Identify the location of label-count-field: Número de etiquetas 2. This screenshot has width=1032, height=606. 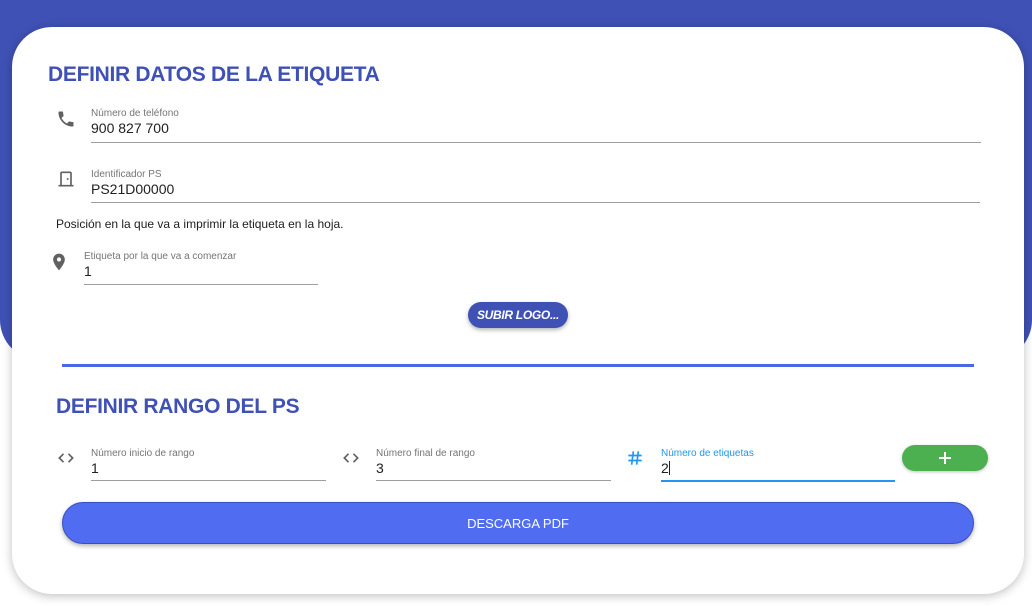
(778, 465).